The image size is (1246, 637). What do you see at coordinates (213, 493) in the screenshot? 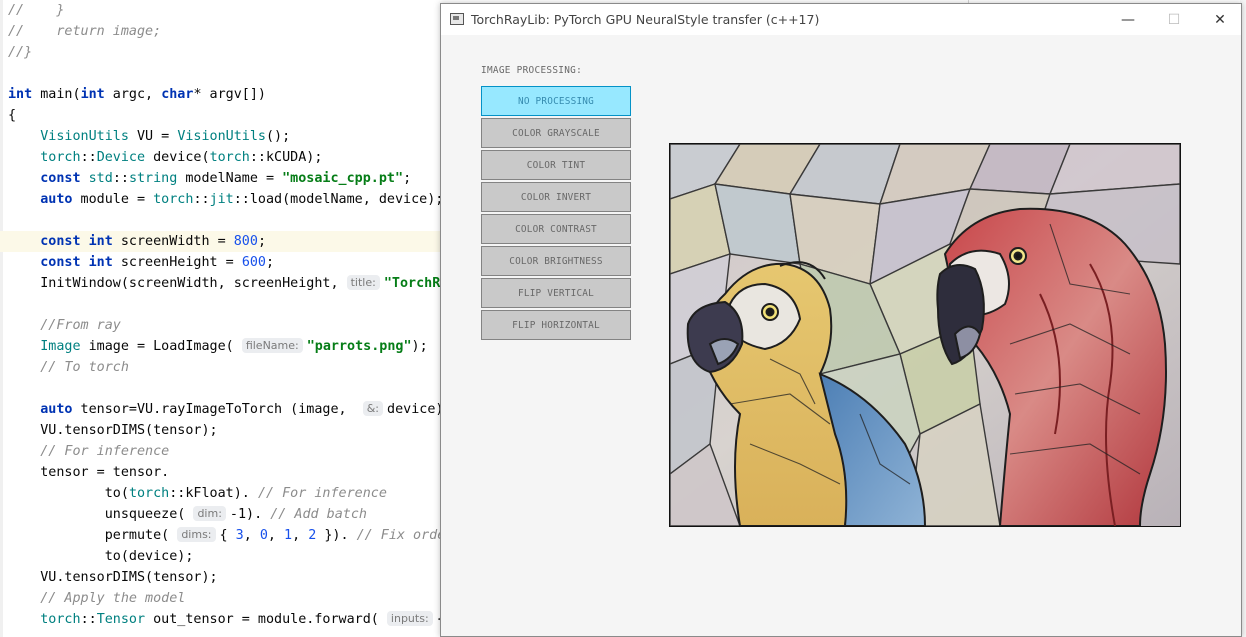
I see `code-token: ::kFloat).` at bounding box center [213, 493].